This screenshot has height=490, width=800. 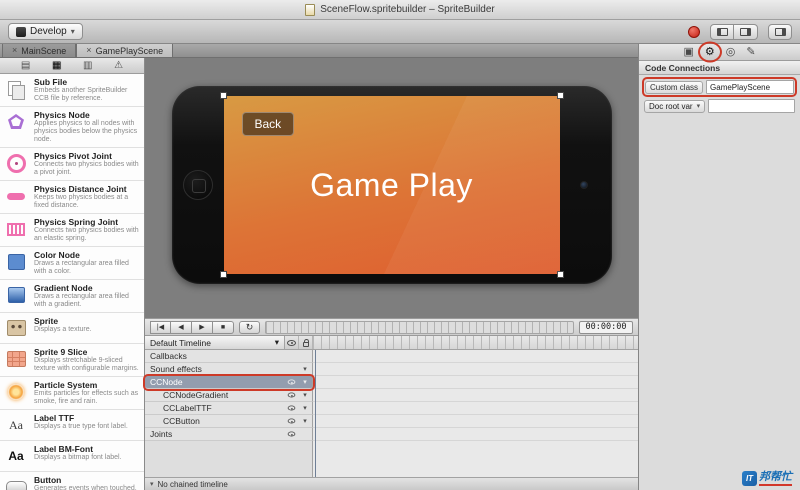 What do you see at coordinates (391, 483) in the screenshot?
I see `chained-timeline-bar: ▾ No chained timeline` at bounding box center [391, 483].